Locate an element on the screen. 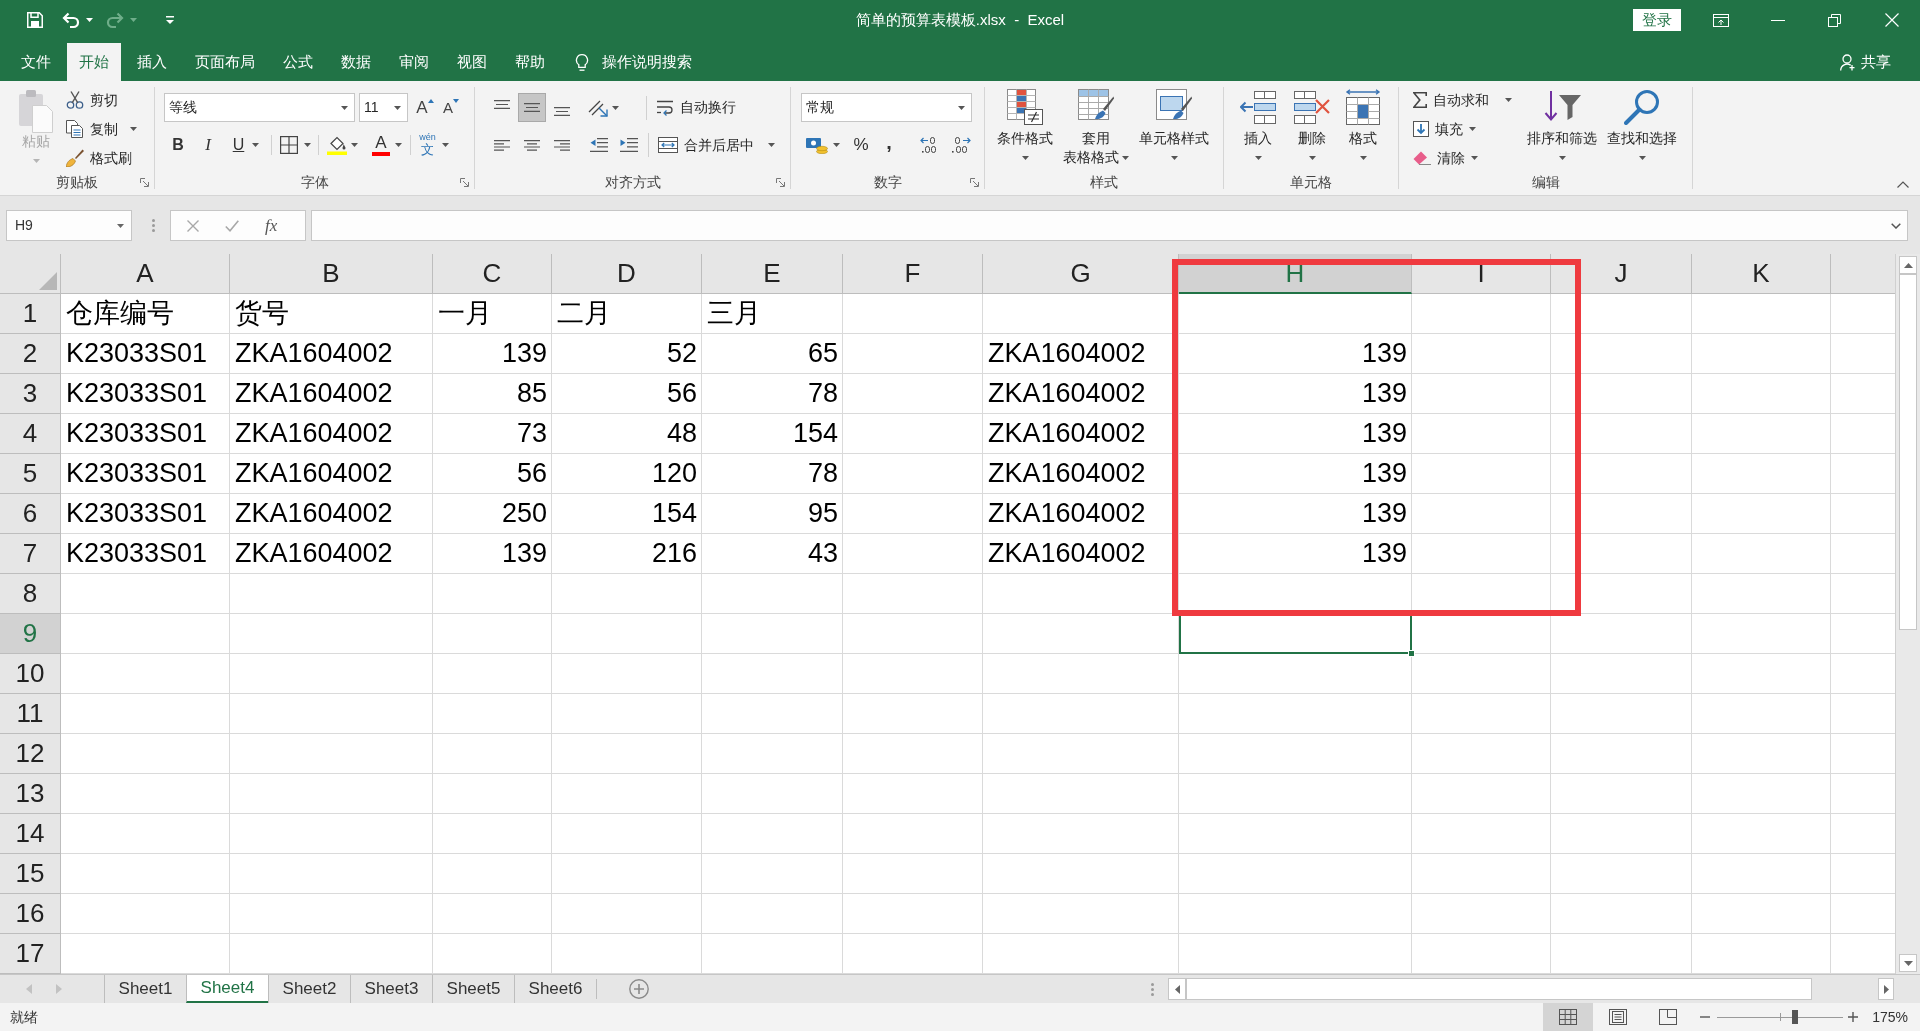 The height and width of the screenshot is (1031, 1920). percent-button: % is located at coordinates (861, 145).